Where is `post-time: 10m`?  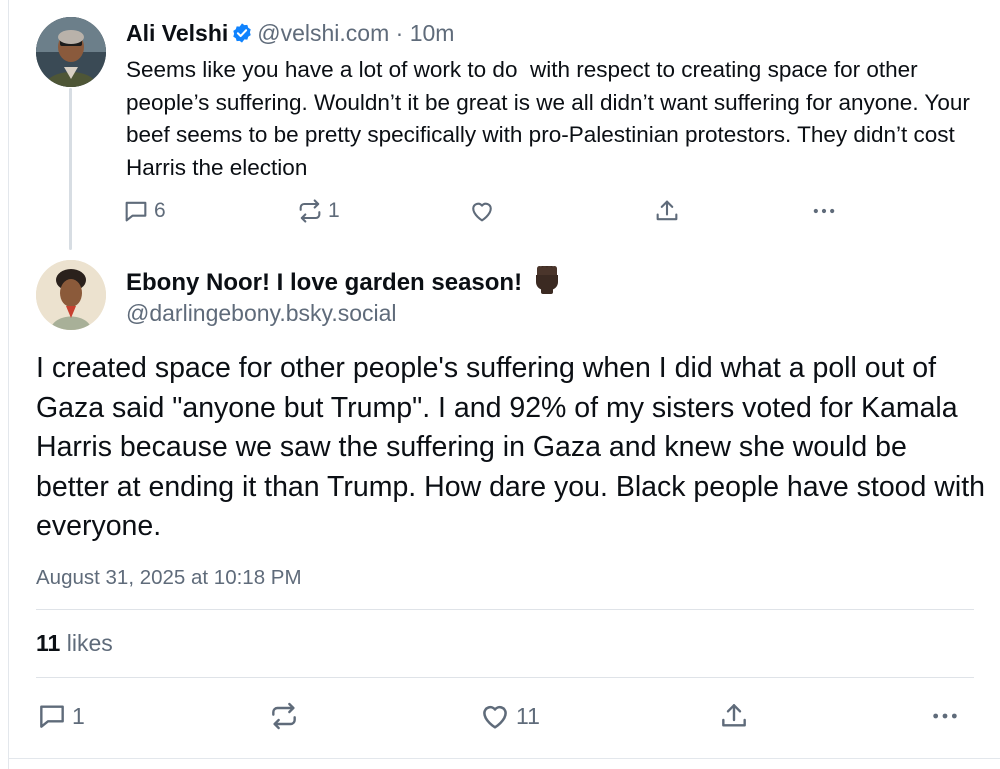
post-time: 10m is located at coordinates (432, 33).